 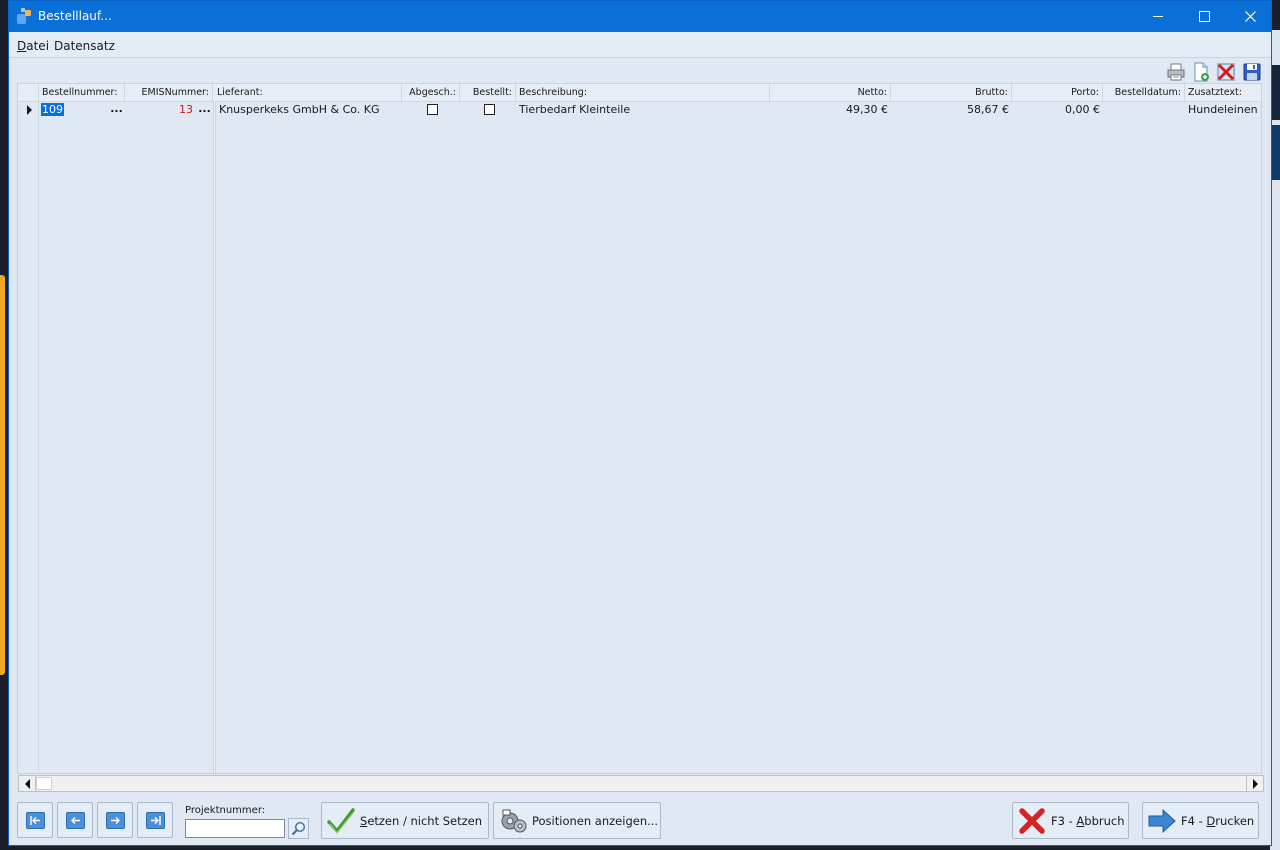 I want to click on delete-record-icon, so click(x=1226, y=72).